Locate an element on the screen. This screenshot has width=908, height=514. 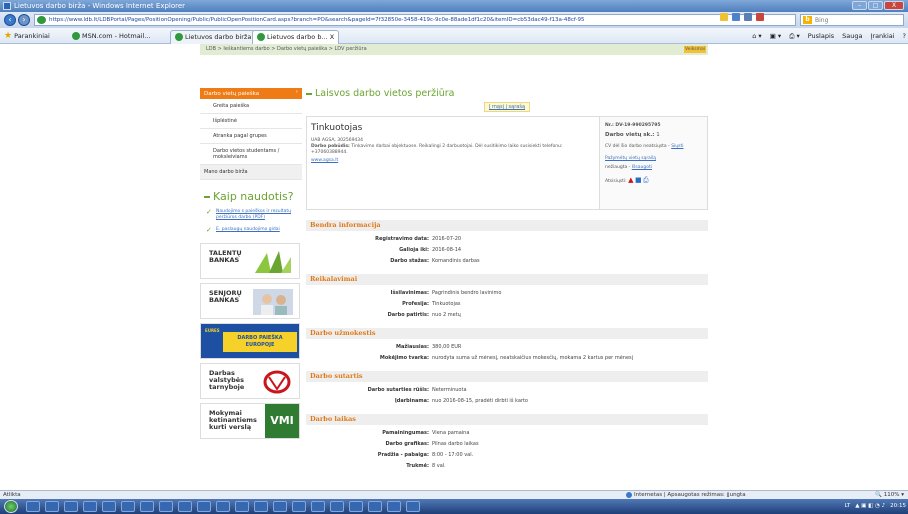
nav-item-groups: Atranka pagal grupes is located at coordinates (251, 136).